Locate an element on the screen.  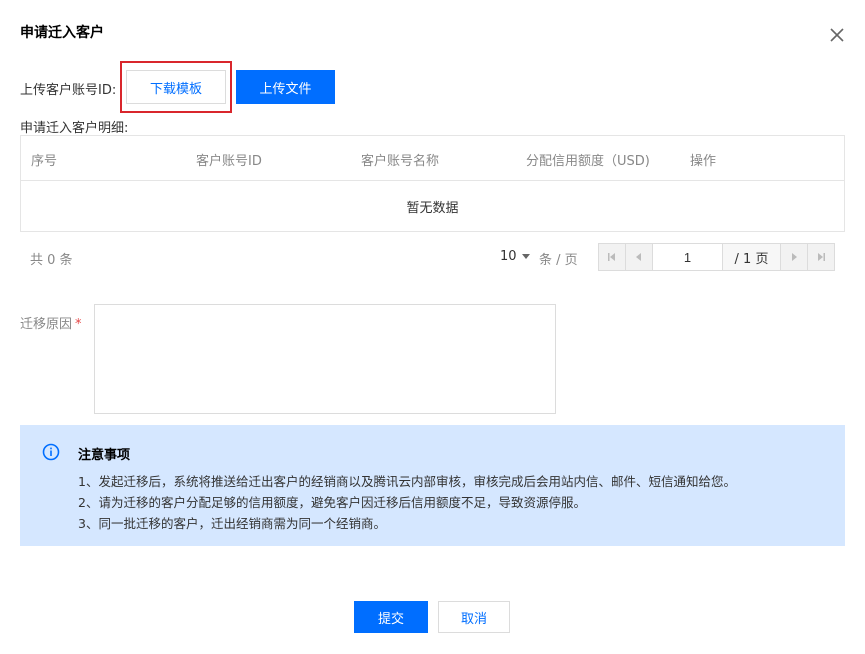
column-index: 序号 is located at coordinates (44, 161).